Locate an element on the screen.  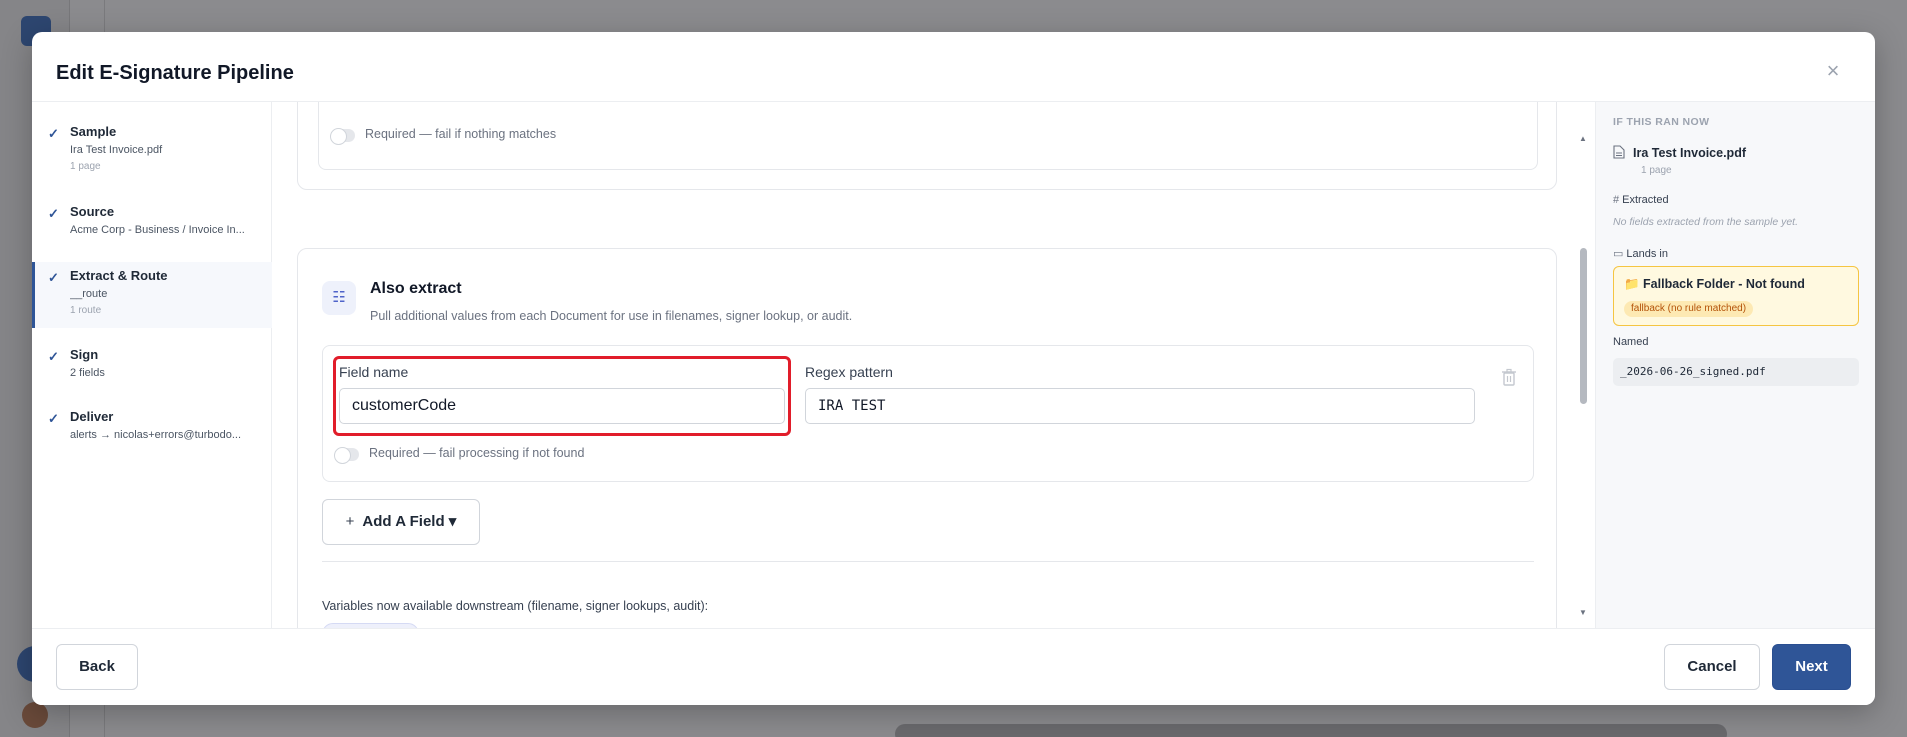
plus-icon: + is located at coordinates (350, 521).